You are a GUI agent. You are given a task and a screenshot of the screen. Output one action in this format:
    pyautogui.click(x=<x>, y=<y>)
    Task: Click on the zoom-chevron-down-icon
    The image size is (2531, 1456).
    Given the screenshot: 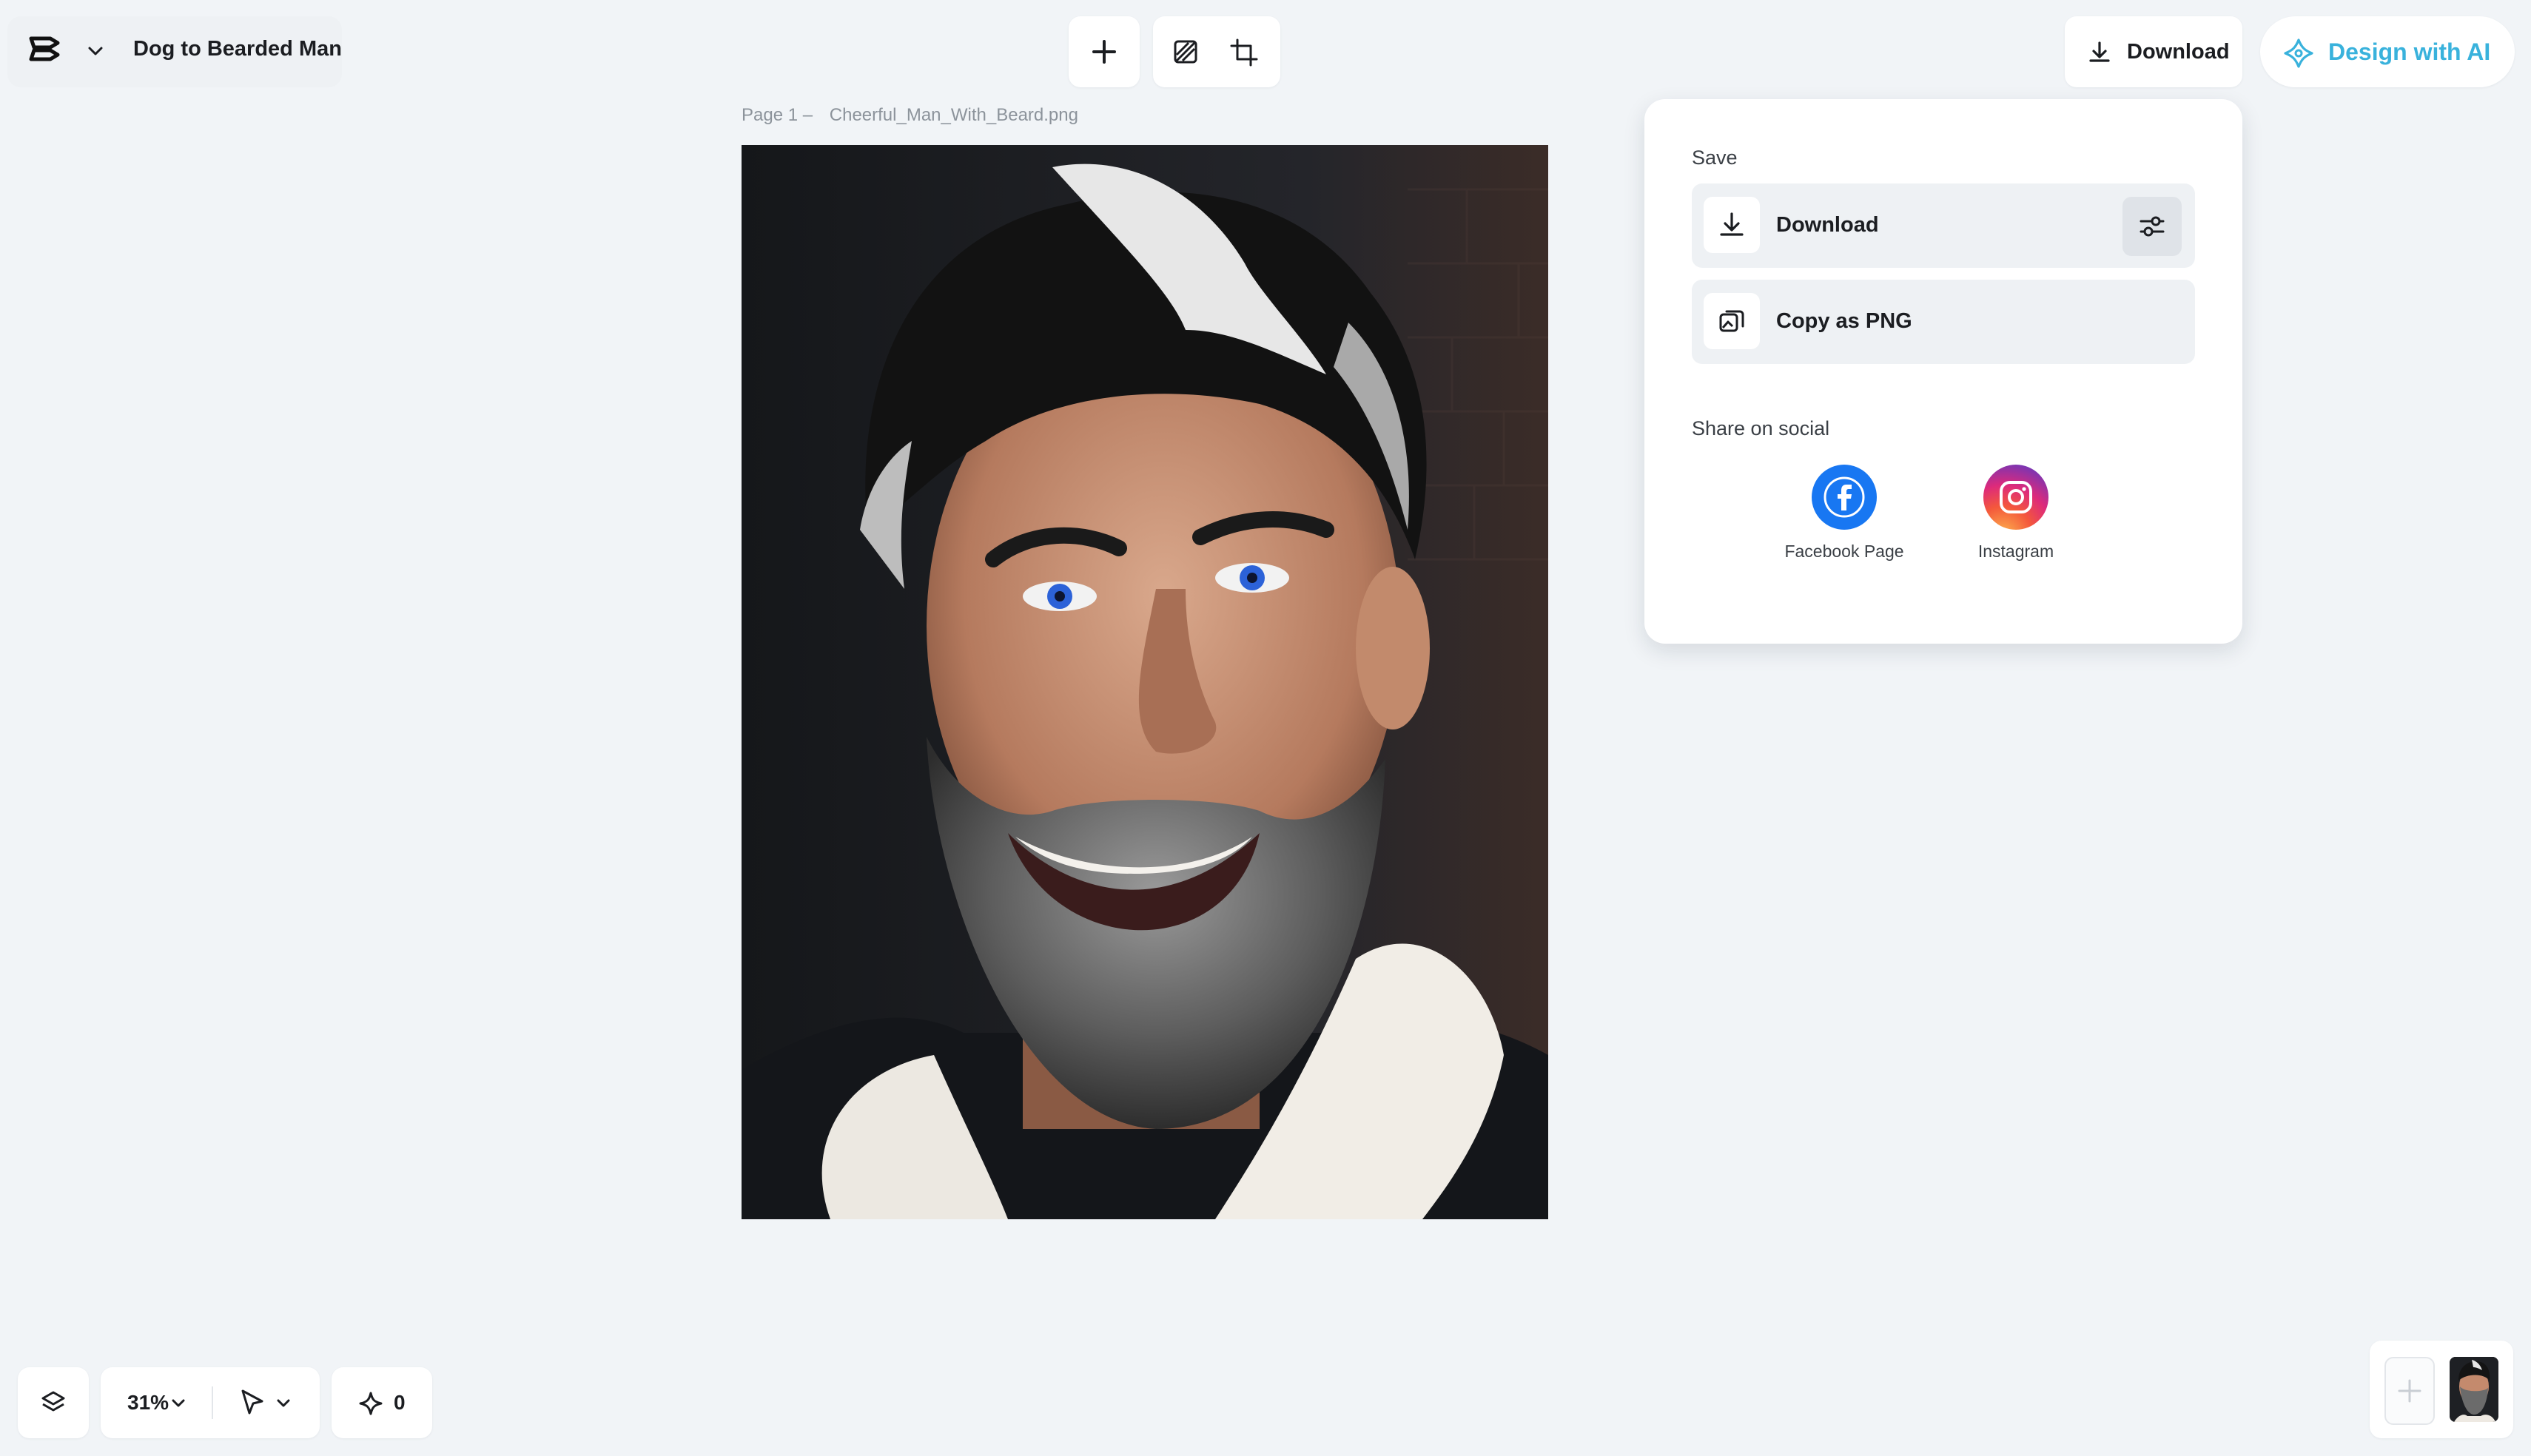 What is the action you would take?
    pyautogui.click(x=178, y=1404)
    